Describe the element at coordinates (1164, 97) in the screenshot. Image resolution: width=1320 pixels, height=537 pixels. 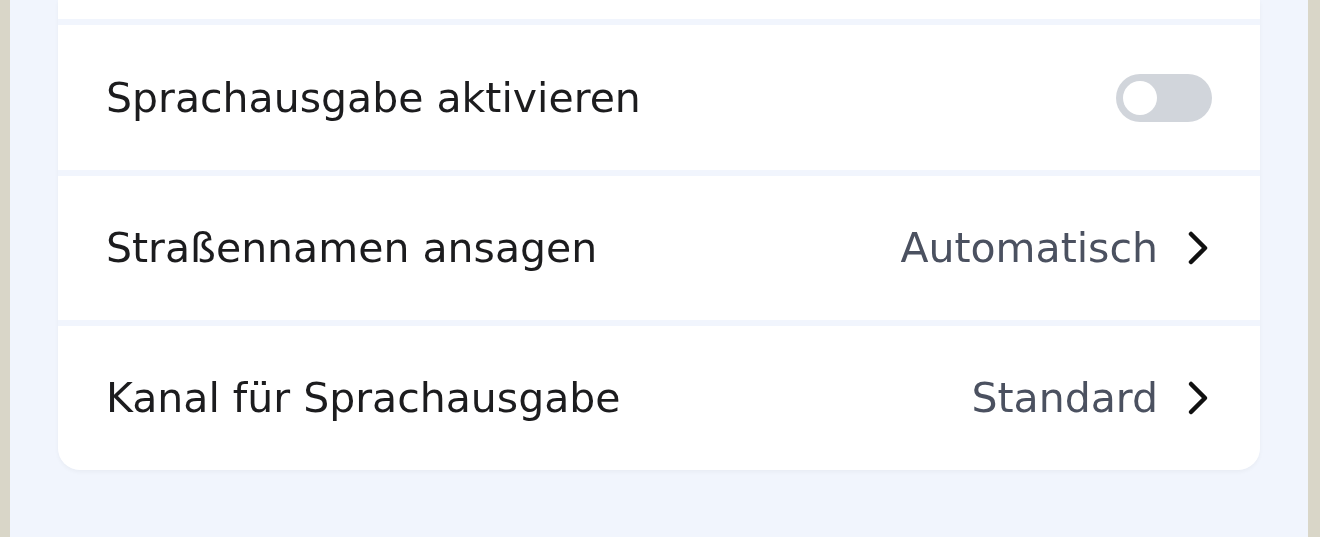
I see `toggle-switch` at that location.